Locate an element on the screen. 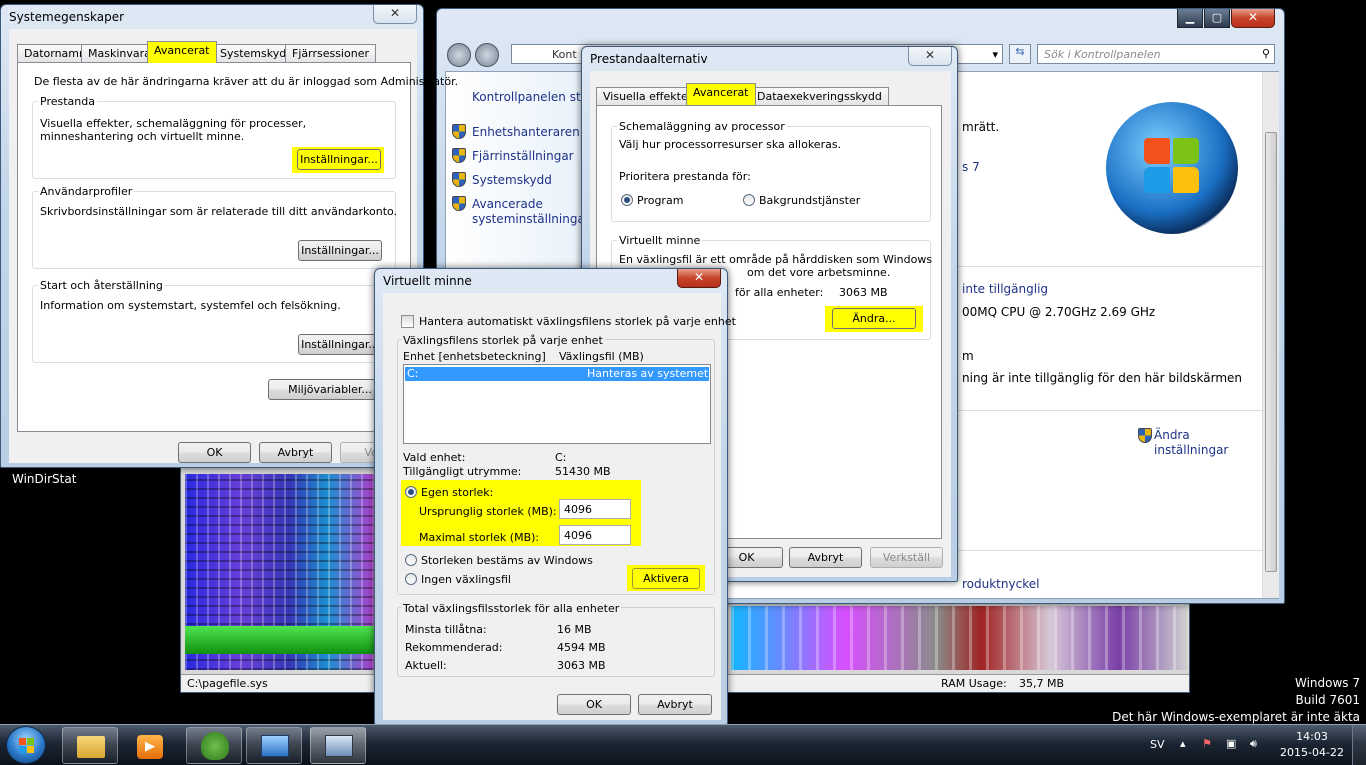  network-icon: ▣ is located at coordinates (1231, 743).